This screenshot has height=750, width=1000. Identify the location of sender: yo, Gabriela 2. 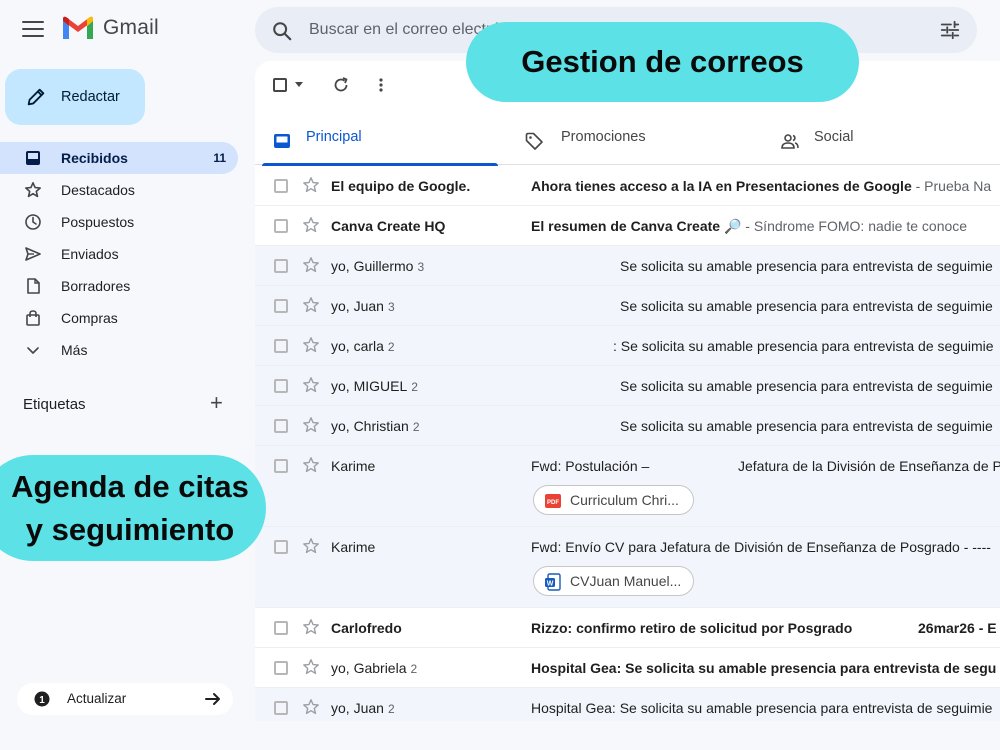
(374, 668).